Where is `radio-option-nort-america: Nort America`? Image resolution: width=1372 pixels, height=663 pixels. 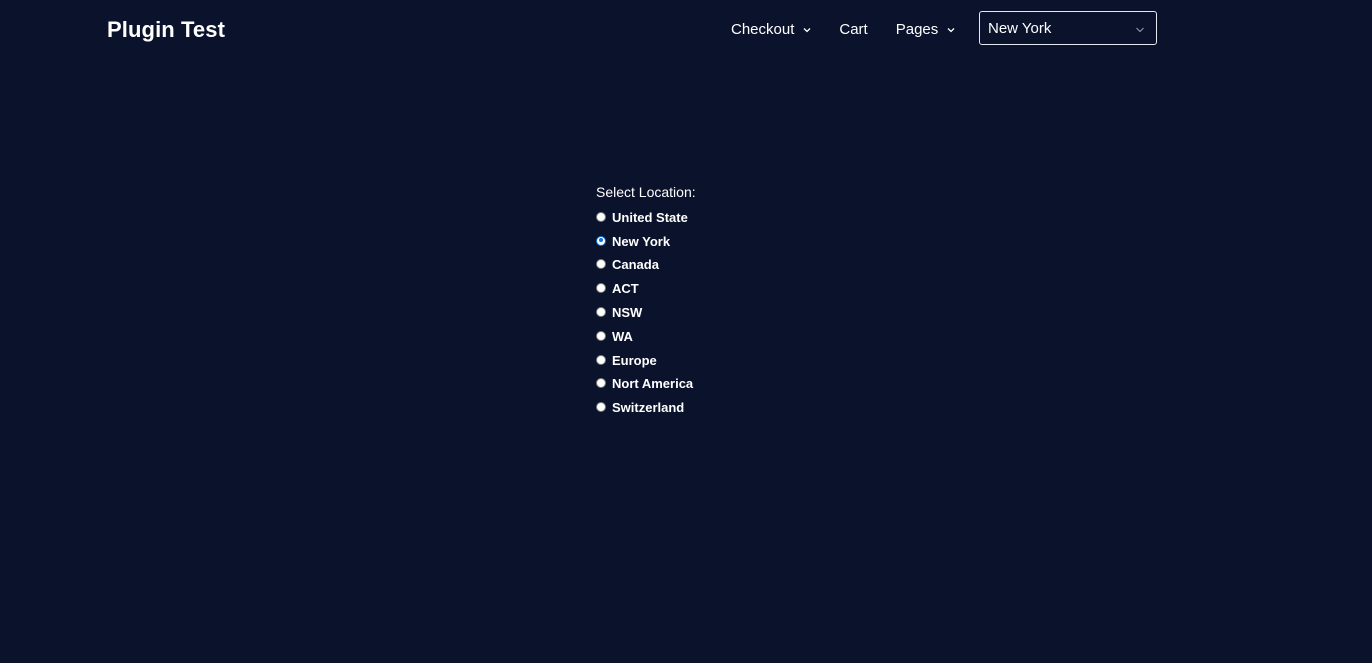 radio-option-nort-america: Nort America is located at coordinates (646, 385).